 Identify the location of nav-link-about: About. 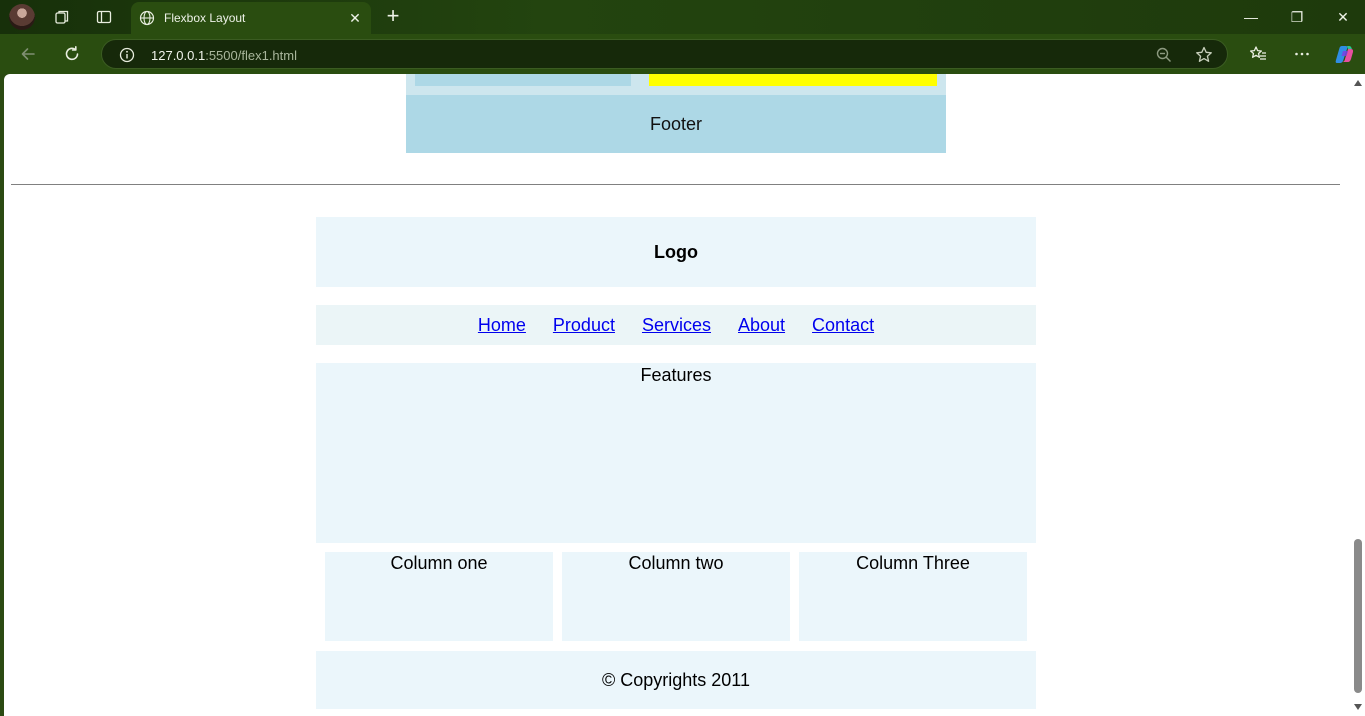
(761, 325).